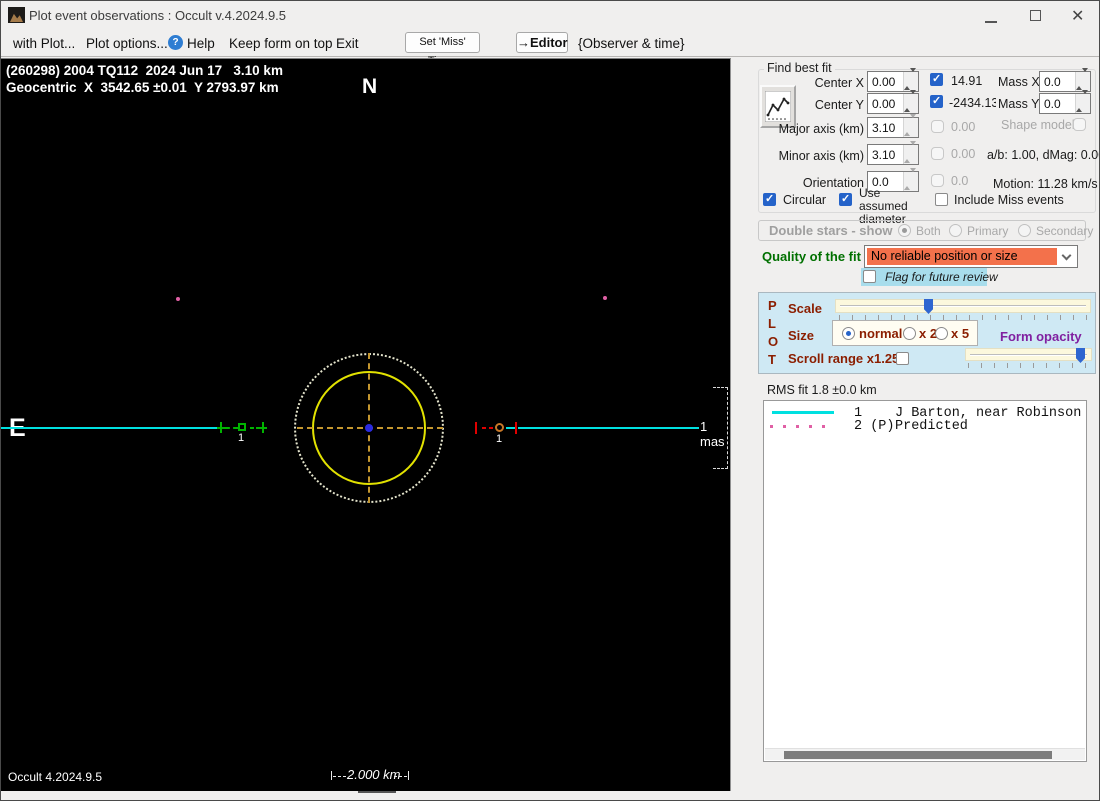 The width and height of the screenshot is (1100, 801). What do you see at coordinates (839, 83) in the screenshot?
I see `center-x-label: Center X` at bounding box center [839, 83].